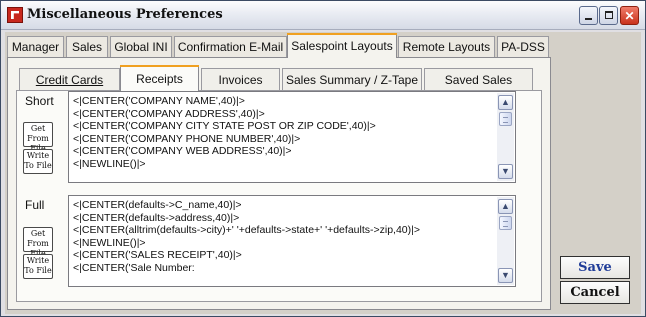 The image size is (646, 317). Describe the element at coordinates (35, 205) in the screenshot. I see `full-label: Full` at that location.